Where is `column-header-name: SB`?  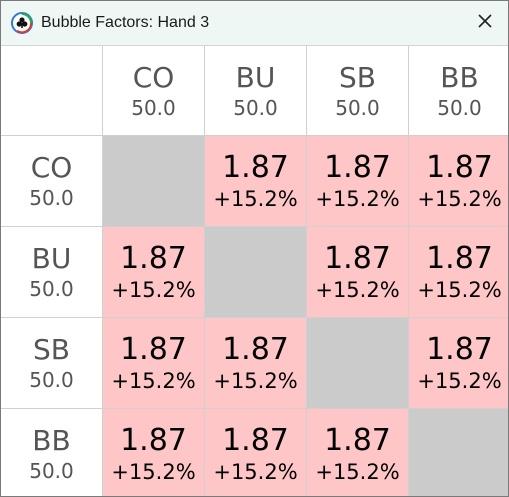 column-header-name: SB is located at coordinates (357, 77).